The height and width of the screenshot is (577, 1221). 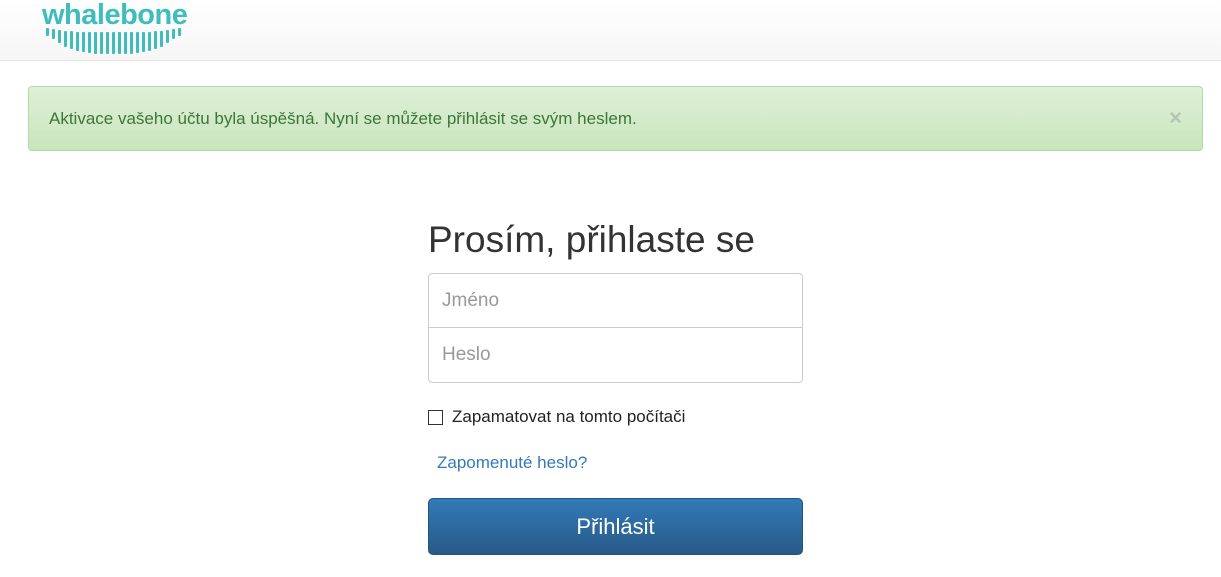 I want to click on navbar: whalebone, so click(x=610, y=30).